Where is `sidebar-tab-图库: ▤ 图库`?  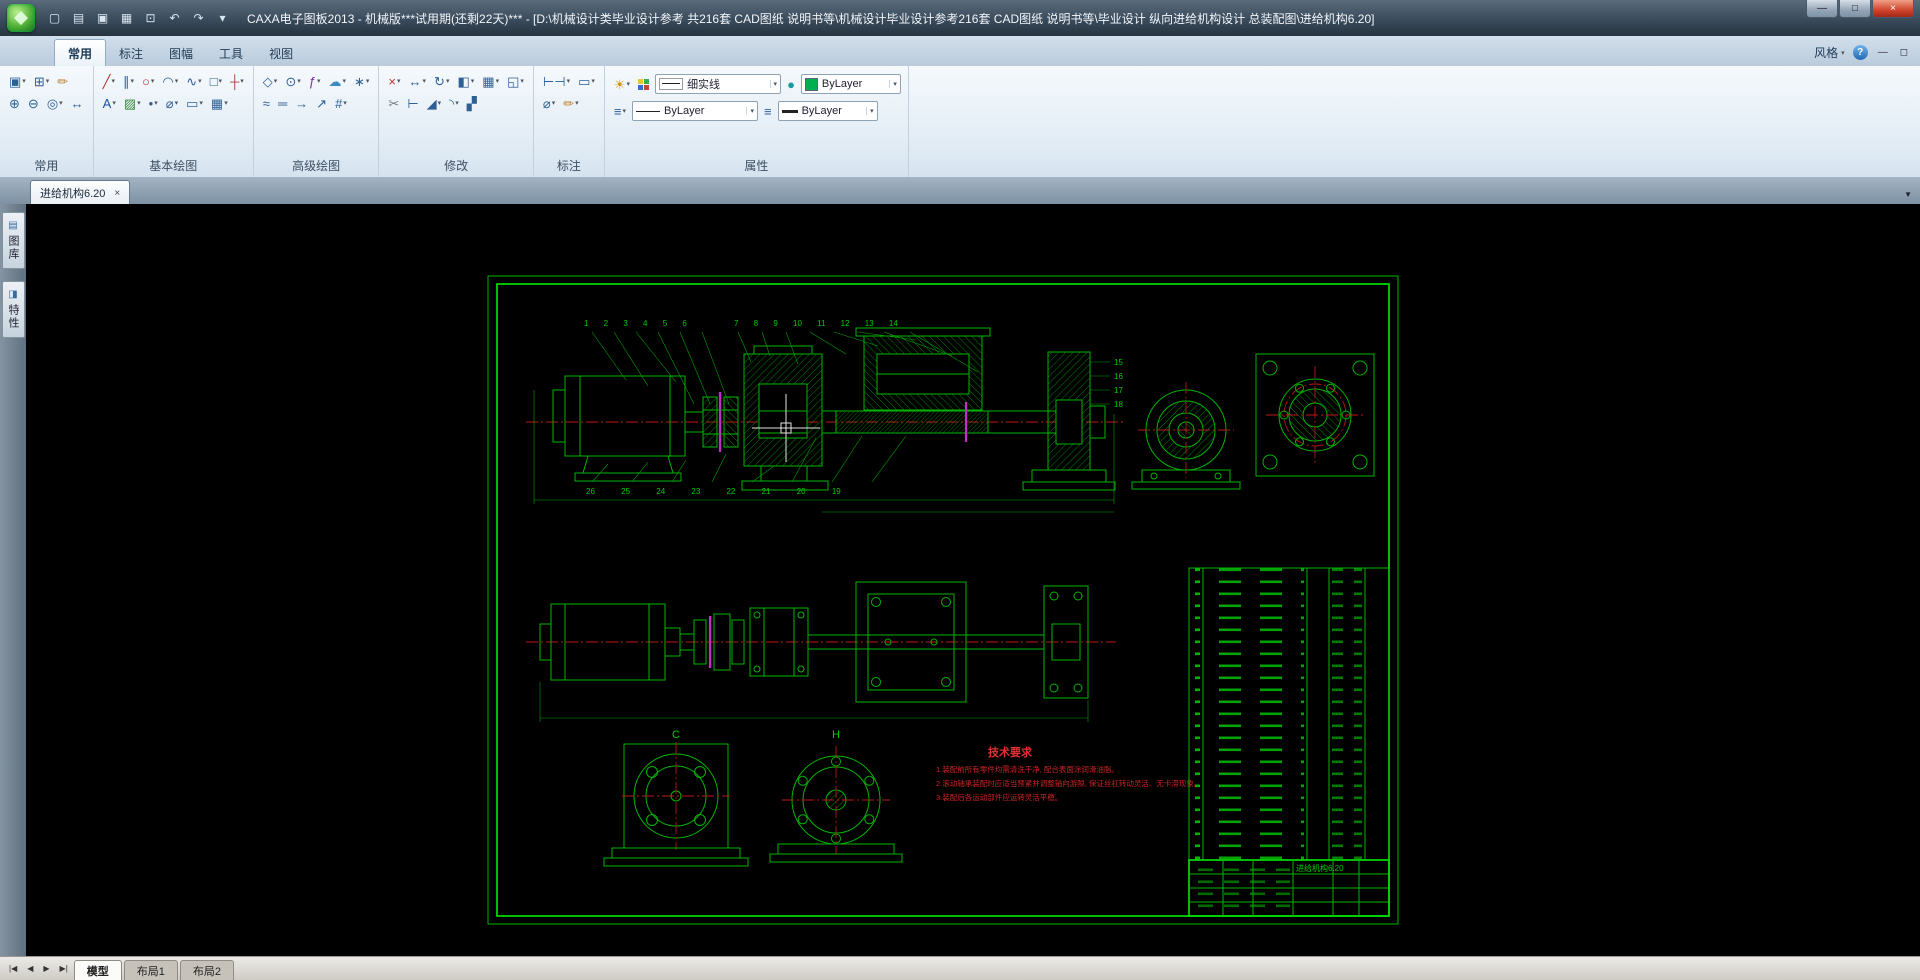
sidebar-tab-图库: ▤ 图库 is located at coordinates (13, 240).